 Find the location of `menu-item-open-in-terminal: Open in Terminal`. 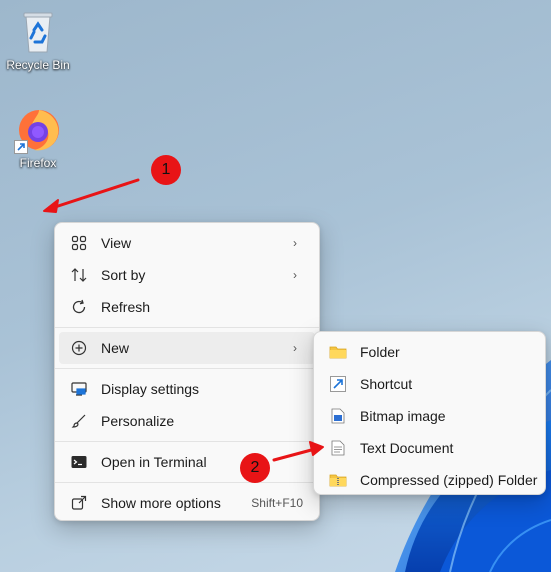

menu-item-open-in-terminal: Open in Terminal is located at coordinates (187, 462).